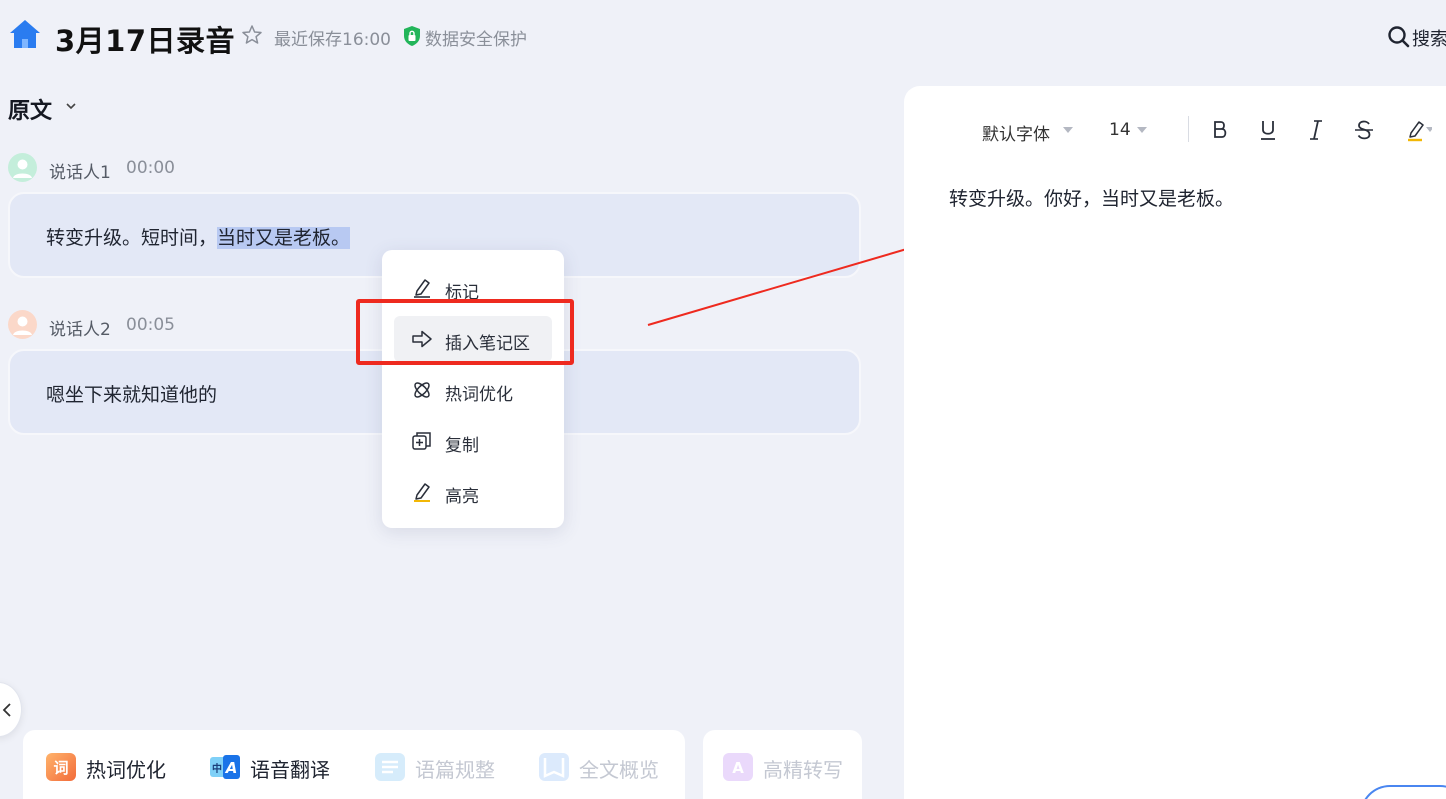 This screenshot has height=799, width=1446. I want to click on hq-transcribe-icon: A, so click(738, 767).